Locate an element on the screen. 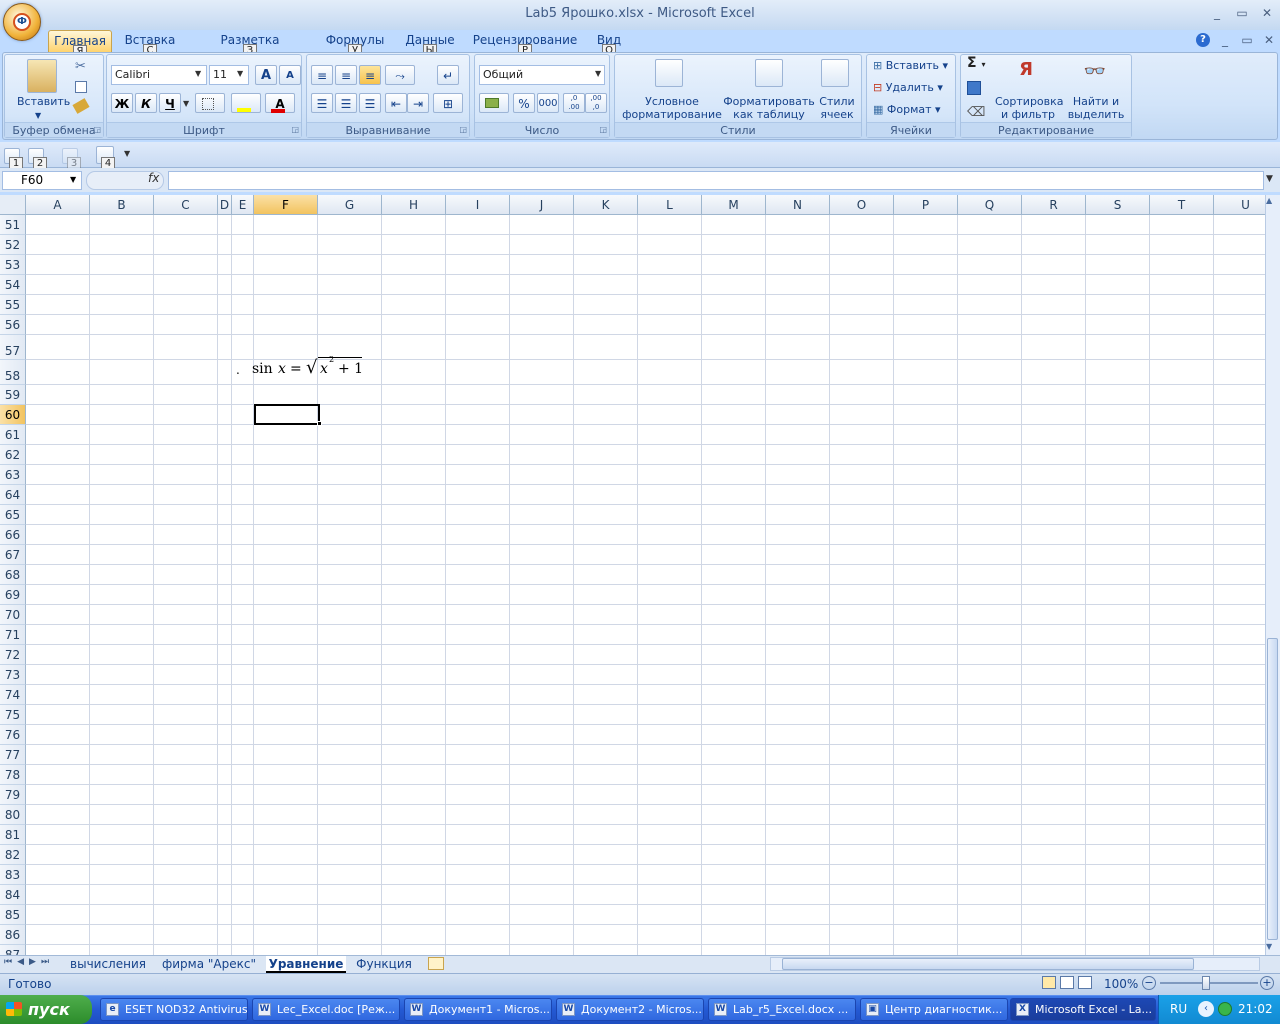 Image resolution: width=1280 pixels, height=1024 pixels. row-header-78: 78 is located at coordinates (13, 775).